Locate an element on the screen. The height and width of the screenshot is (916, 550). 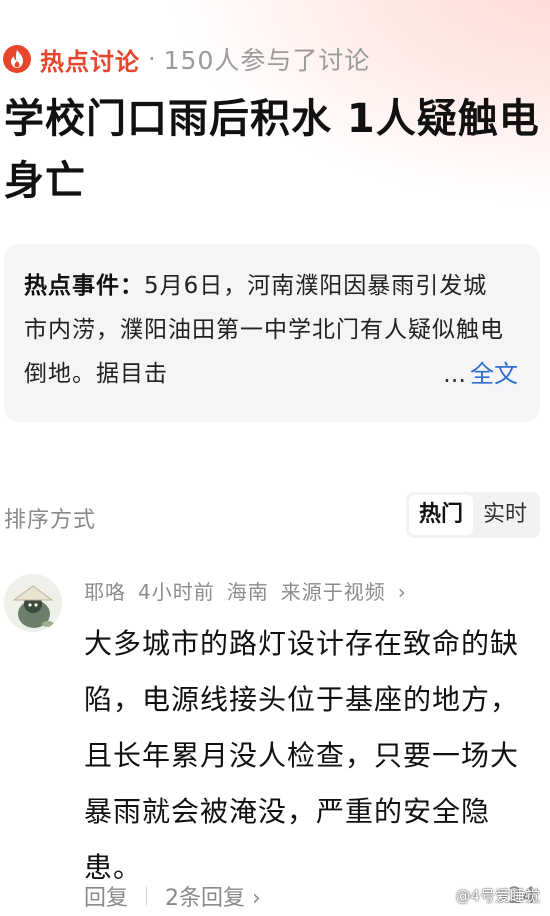
sort-toggle: 热门 实时 is located at coordinates (472, 515).